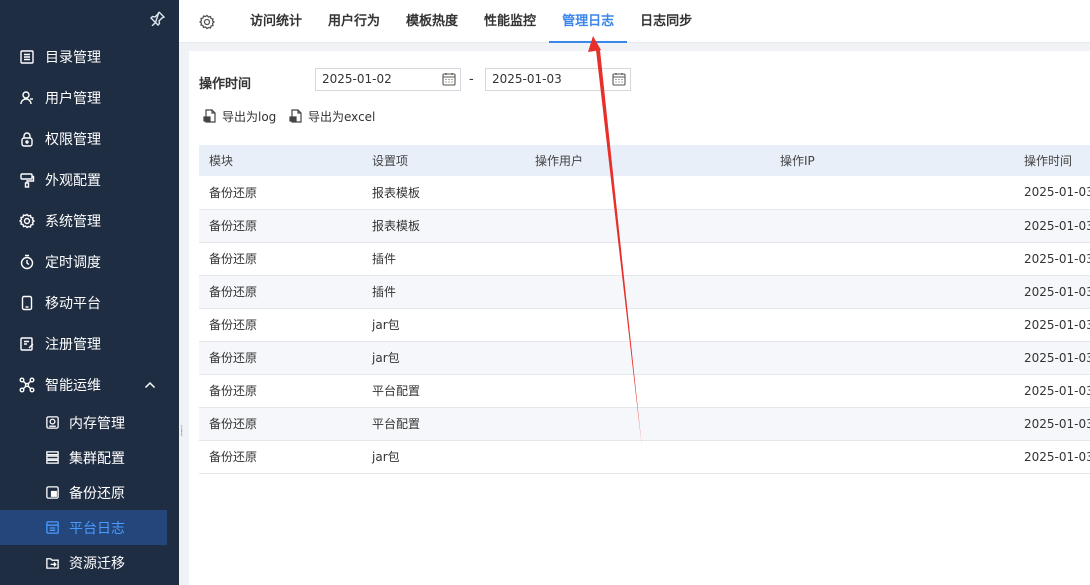 Image resolution: width=1090 pixels, height=585 pixels. I want to click on sidebar-item-users: 用户管理, so click(89, 97).